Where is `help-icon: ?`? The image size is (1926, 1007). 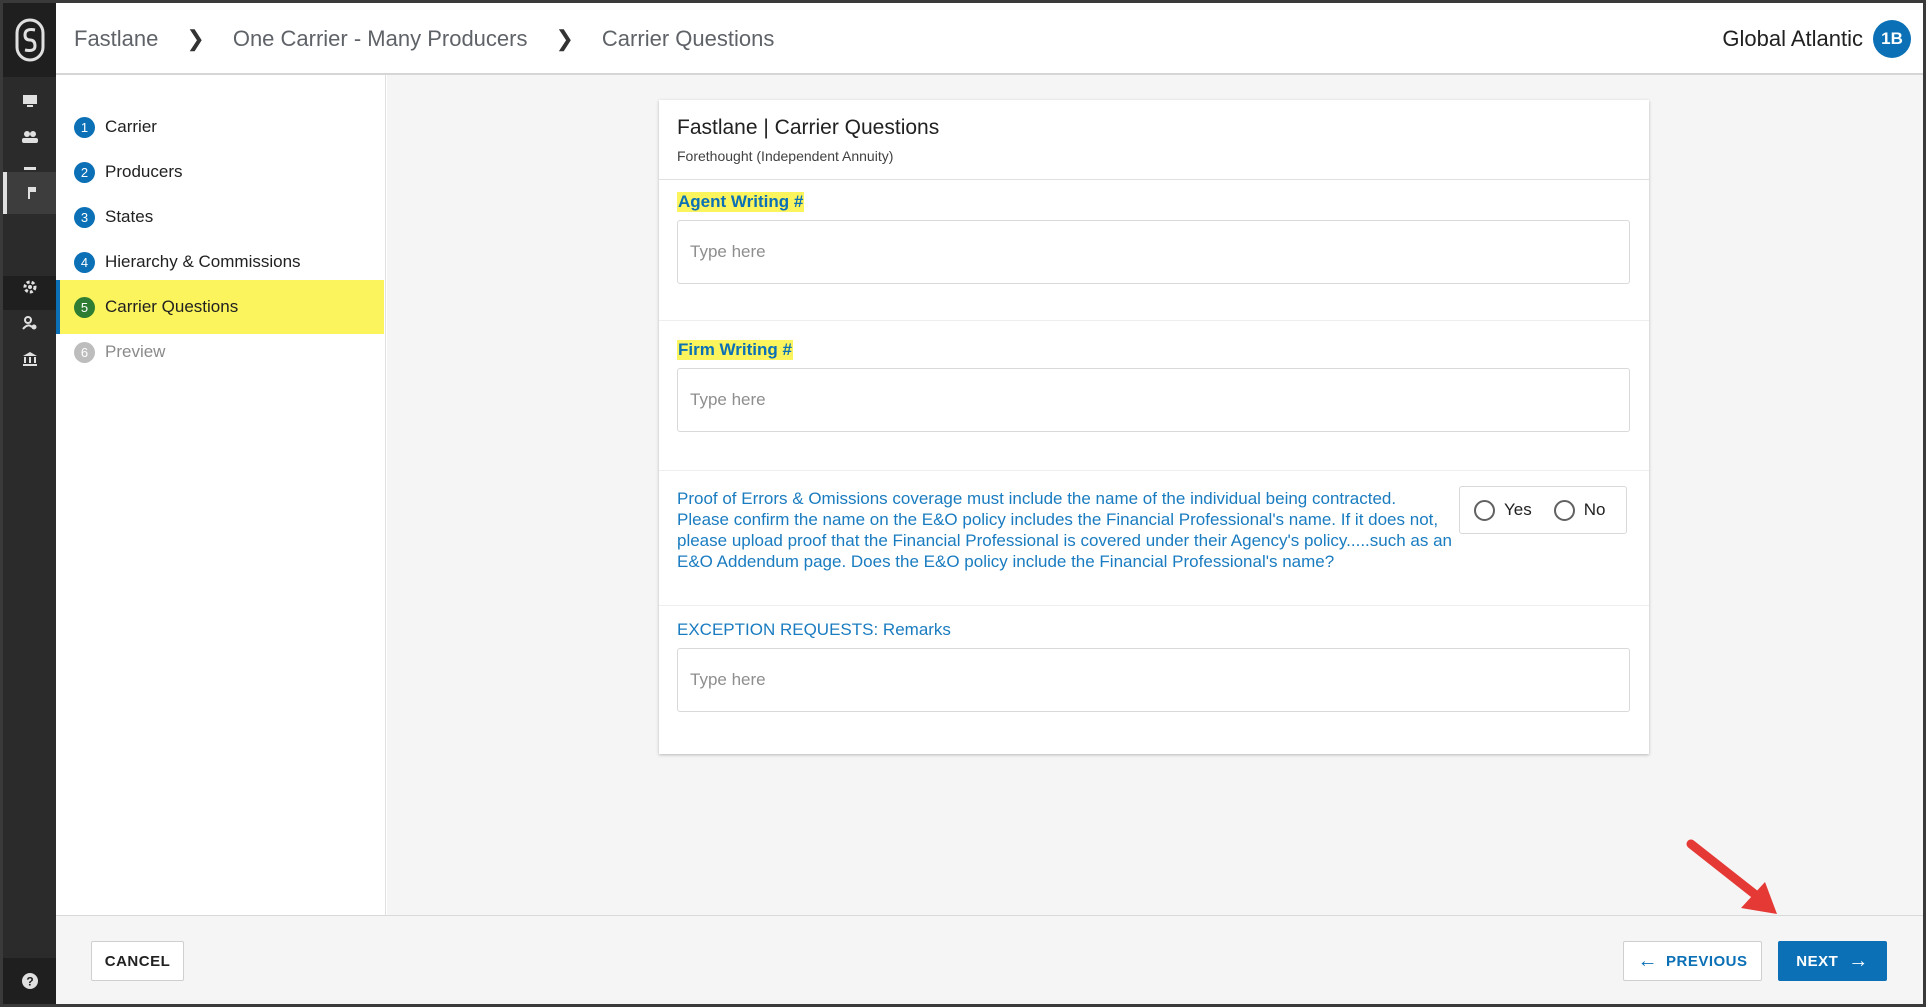 help-icon: ? is located at coordinates (29, 981).